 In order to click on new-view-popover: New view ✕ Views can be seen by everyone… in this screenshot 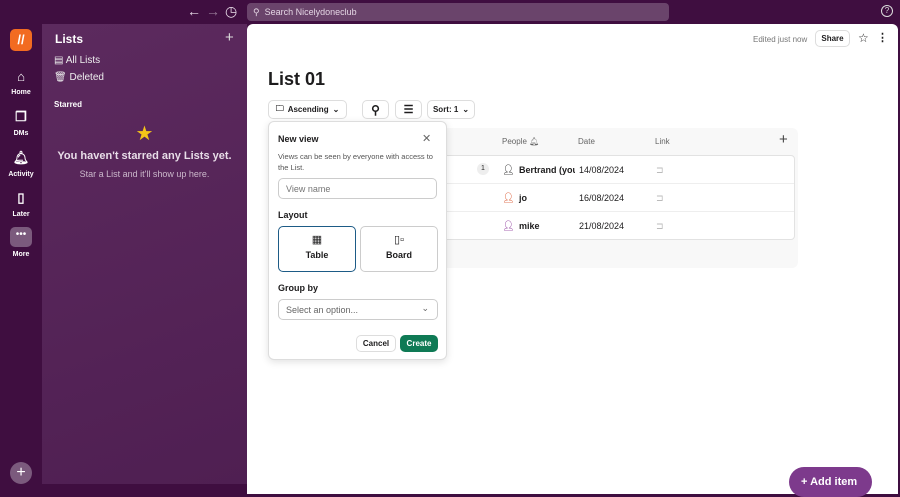, I will do `click(357, 240)`.